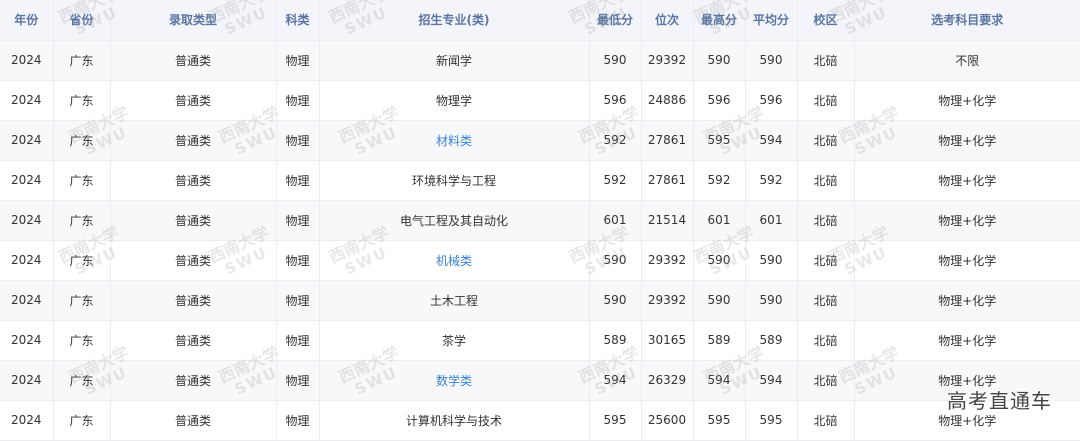  Describe the element at coordinates (454, 20) in the screenshot. I see `header-major: 招生专业(类)` at that location.